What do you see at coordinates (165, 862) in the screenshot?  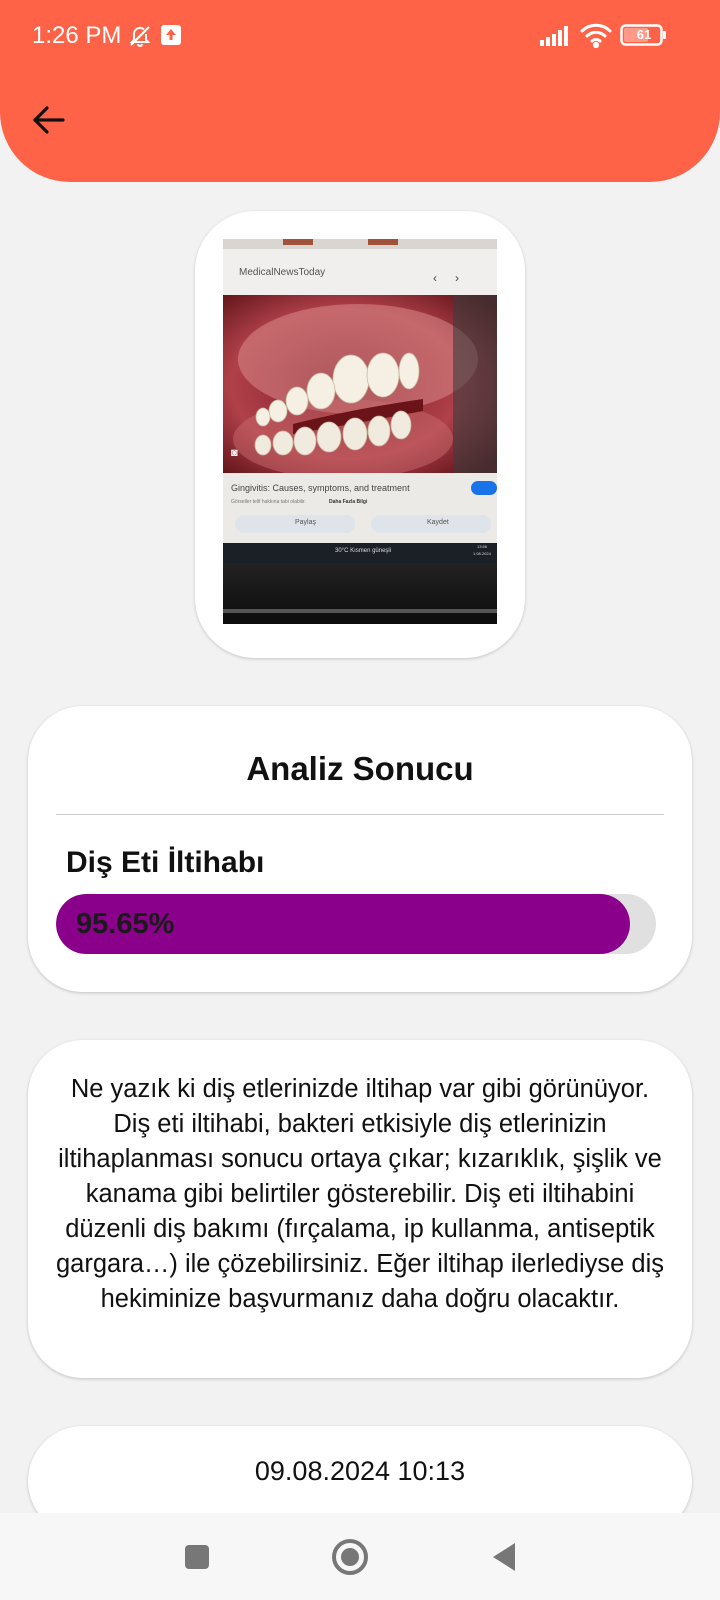 I see `condition-name: Diş Eti İltihabı` at bounding box center [165, 862].